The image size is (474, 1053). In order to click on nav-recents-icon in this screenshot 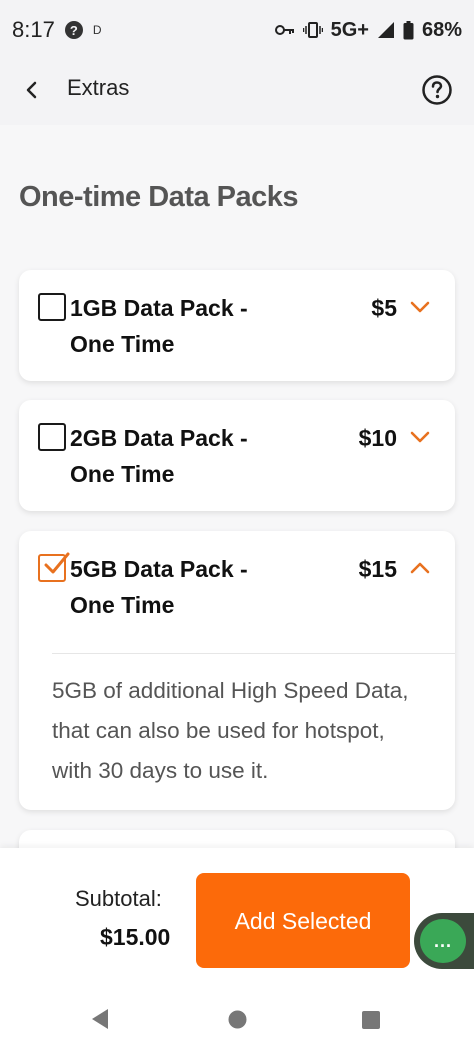, I will do `click(371, 1020)`.